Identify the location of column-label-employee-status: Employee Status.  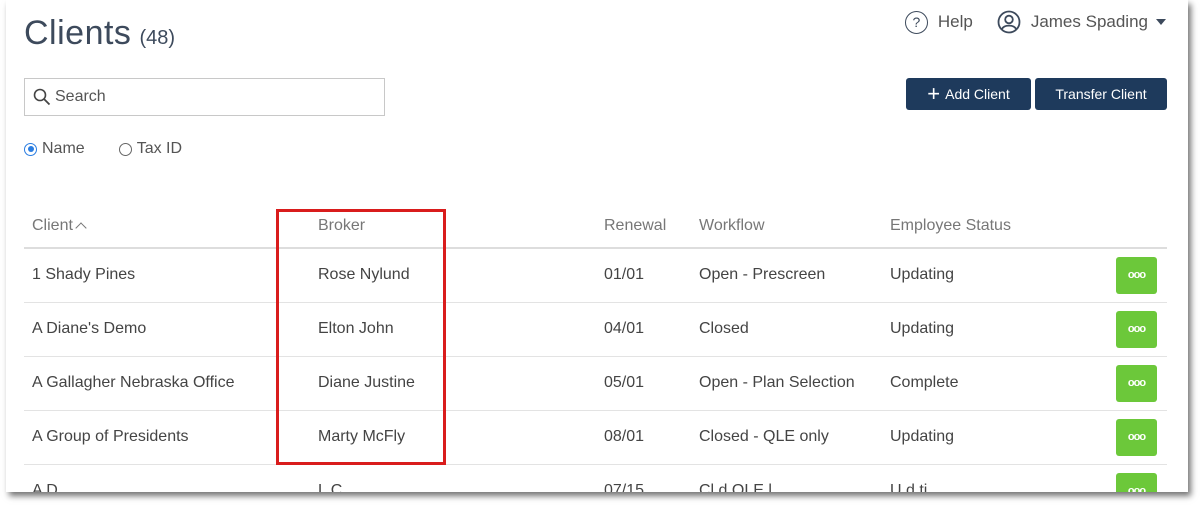
(950, 225).